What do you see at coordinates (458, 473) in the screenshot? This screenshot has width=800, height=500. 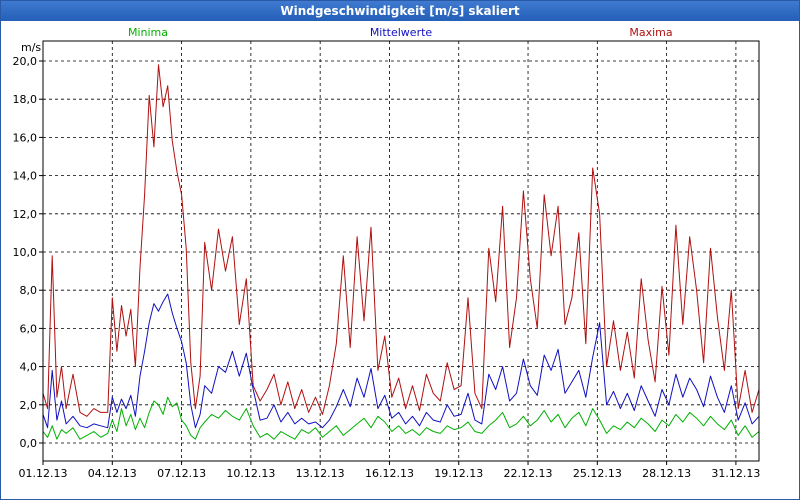 I see `x-tick-label: 19.12.13` at bounding box center [458, 473].